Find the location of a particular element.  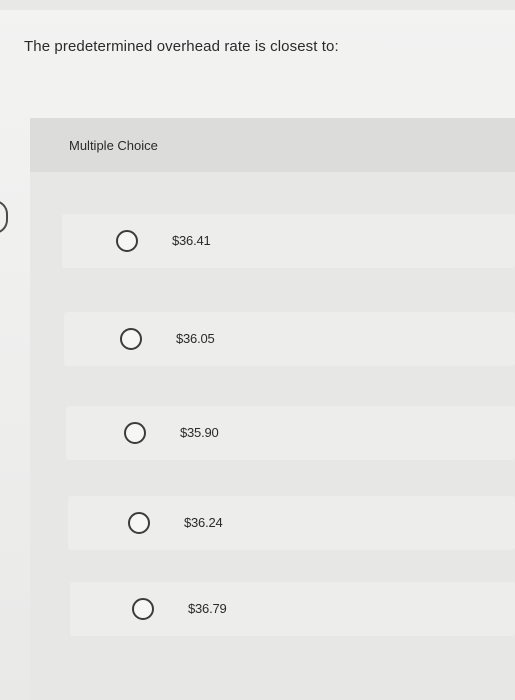

choice-option-3: $35.90 is located at coordinates (290, 433).